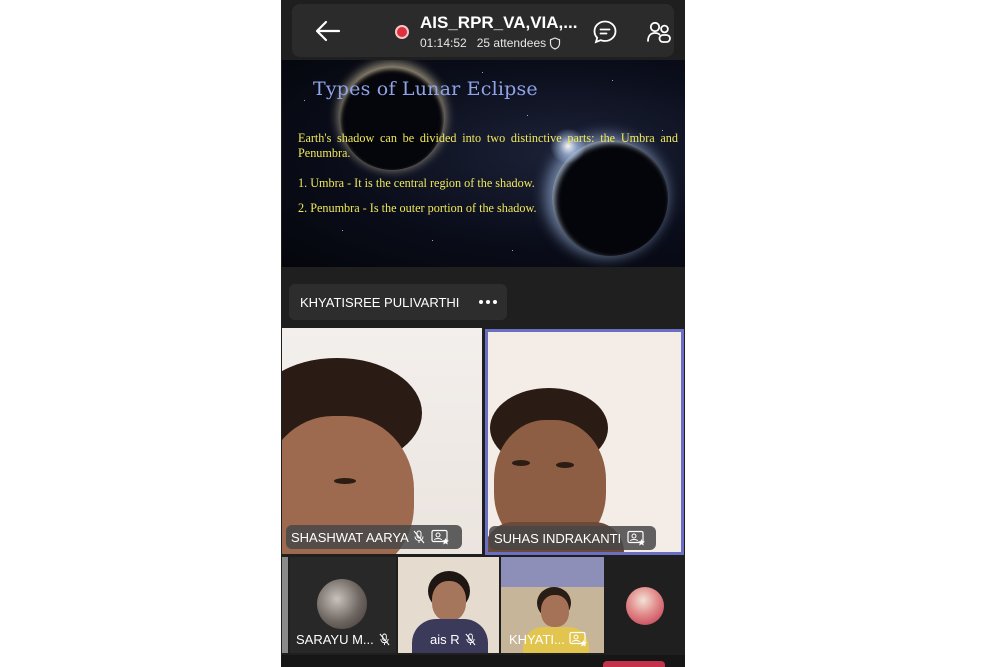  What do you see at coordinates (659, 32) in the screenshot?
I see `participants-icon` at bounding box center [659, 32].